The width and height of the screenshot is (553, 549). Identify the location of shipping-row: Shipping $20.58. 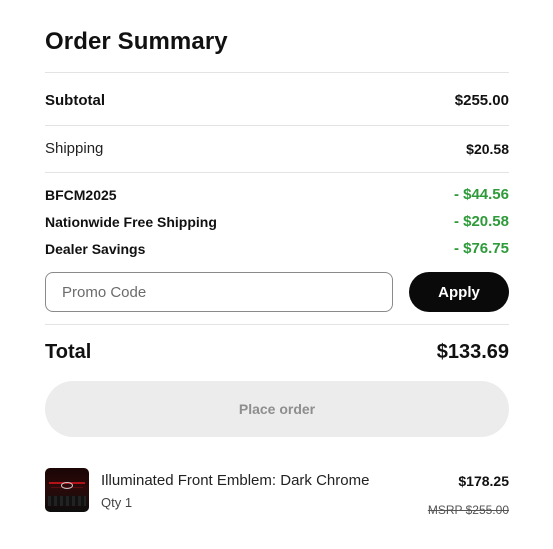
(277, 148).